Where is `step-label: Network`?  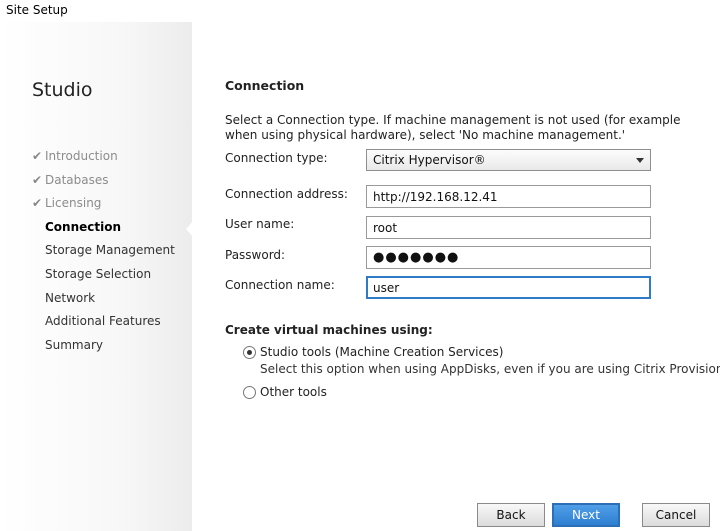
step-label: Network is located at coordinates (70, 297).